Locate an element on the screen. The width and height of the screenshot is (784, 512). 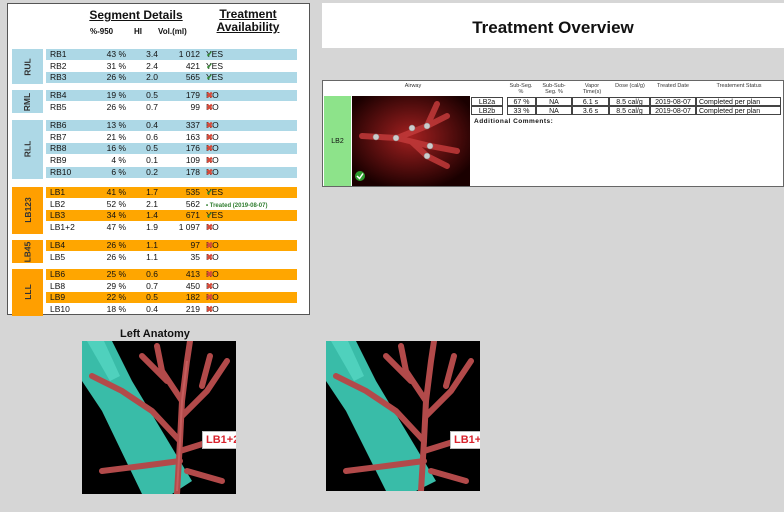
segment-row: RB5 26 % 0.7 99 ✖ NO is located at coordinates (171, 107).